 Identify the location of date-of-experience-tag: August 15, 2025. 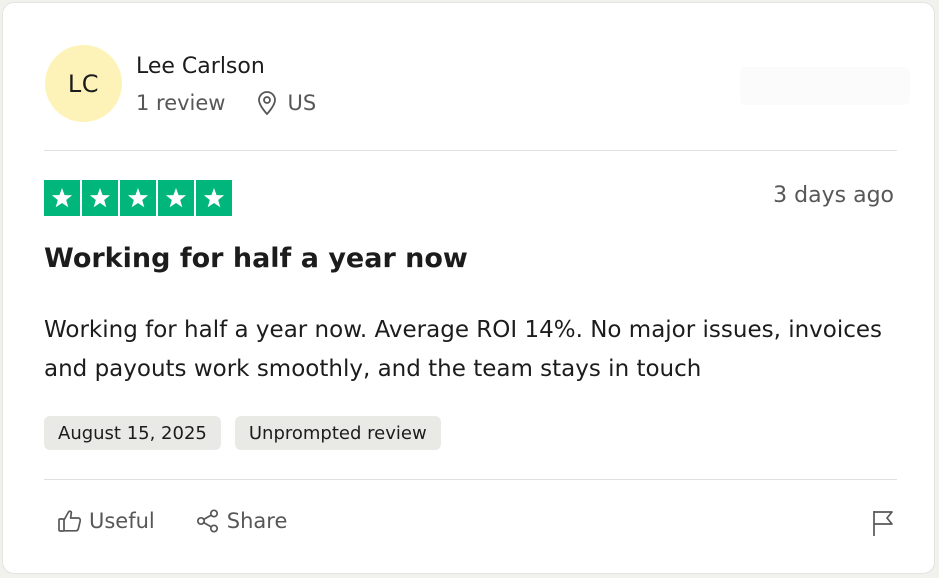
(132, 433).